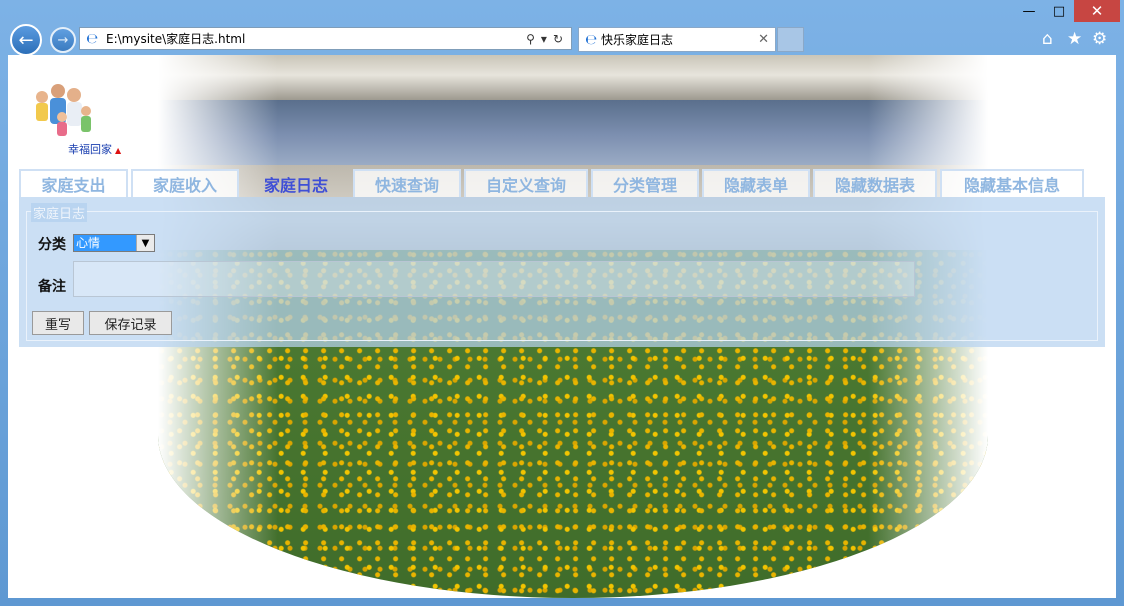 Image resolution: width=1124 pixels, height=606 pixels. I want to click on forward-button: →, so click(63, 40).